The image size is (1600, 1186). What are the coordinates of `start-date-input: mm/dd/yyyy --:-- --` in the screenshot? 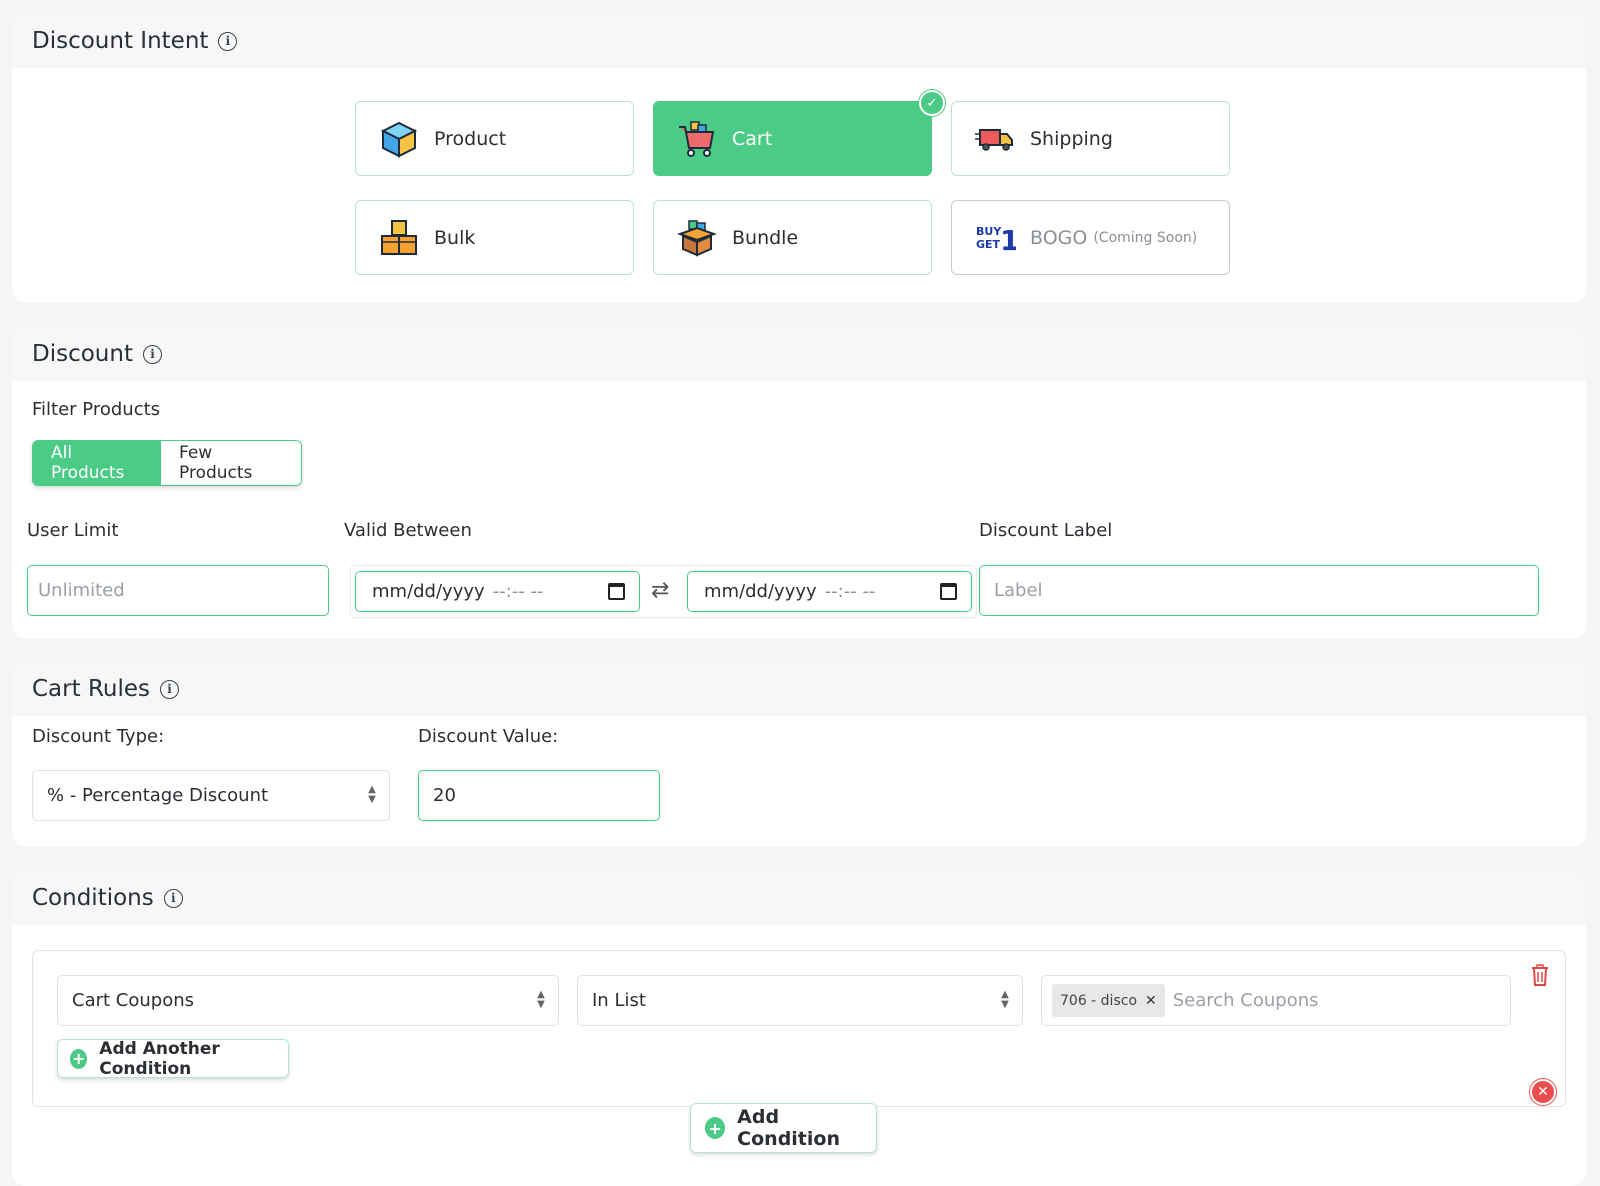 It's located at (497, 591).